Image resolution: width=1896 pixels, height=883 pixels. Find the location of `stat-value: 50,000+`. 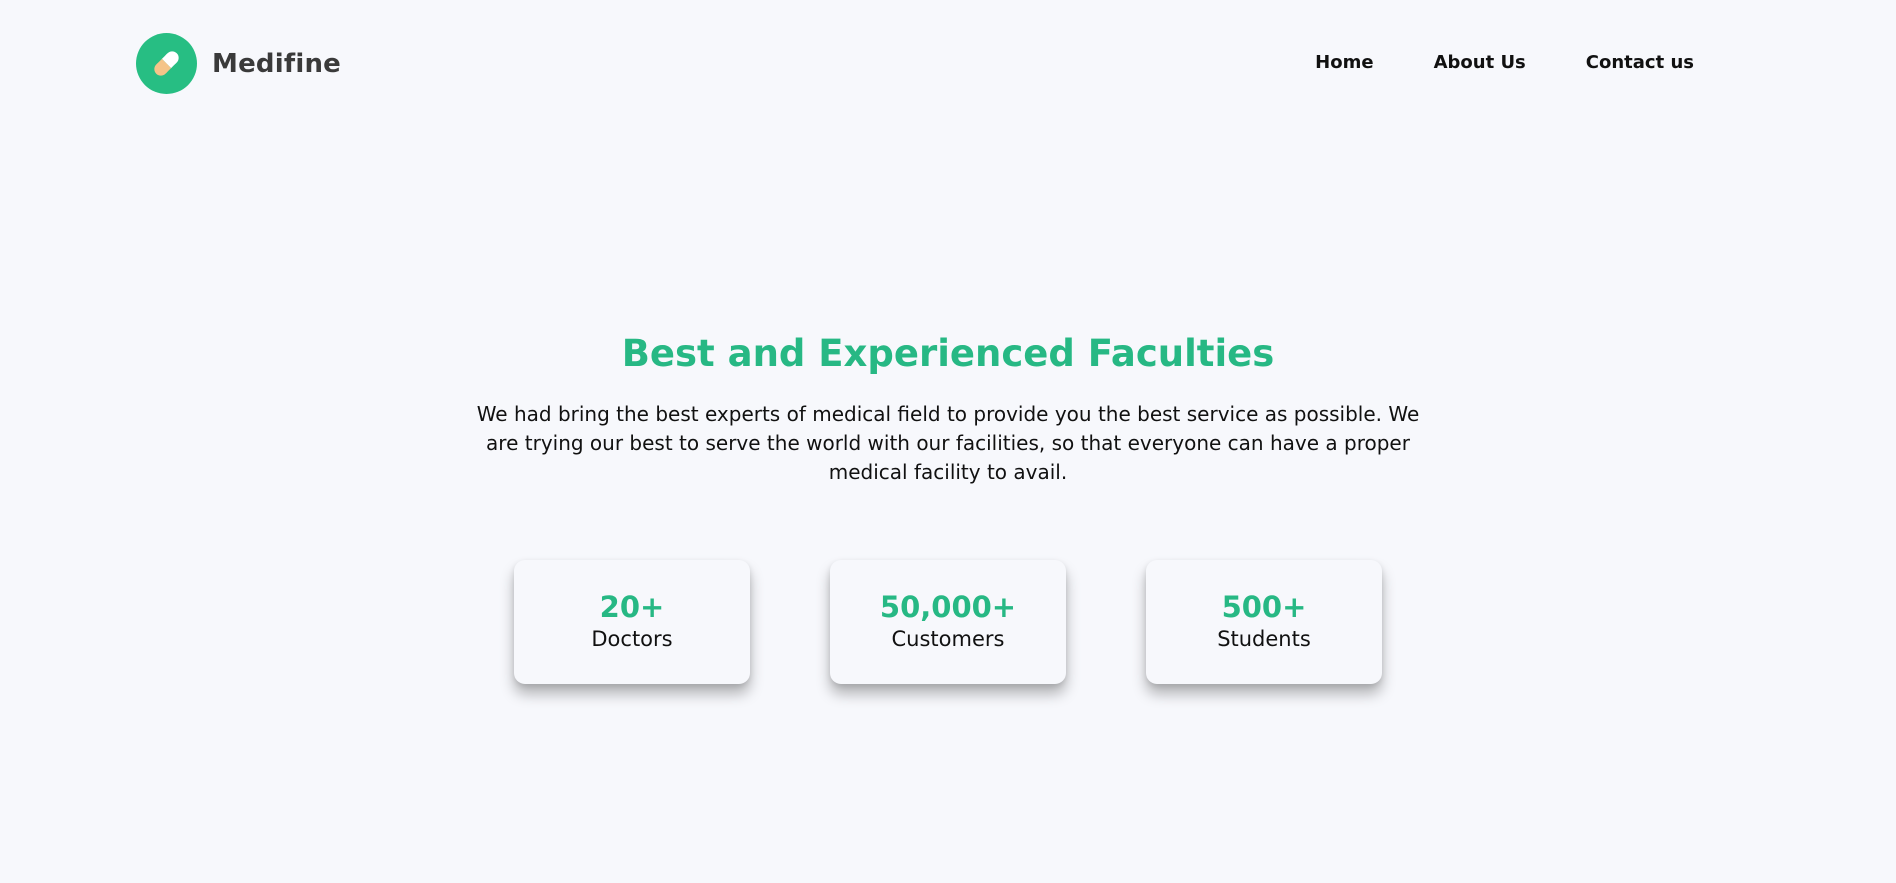

stat-value: 50,000+ is located at coordinates (948, 607).